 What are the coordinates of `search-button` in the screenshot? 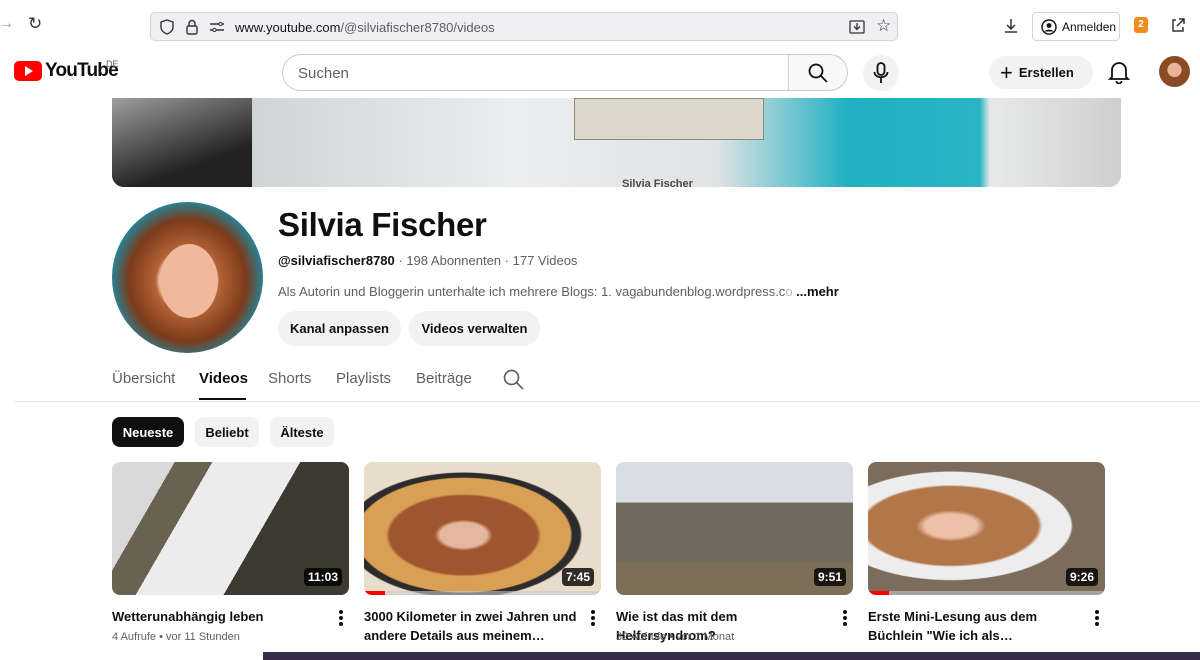 It's located at (818, 72).